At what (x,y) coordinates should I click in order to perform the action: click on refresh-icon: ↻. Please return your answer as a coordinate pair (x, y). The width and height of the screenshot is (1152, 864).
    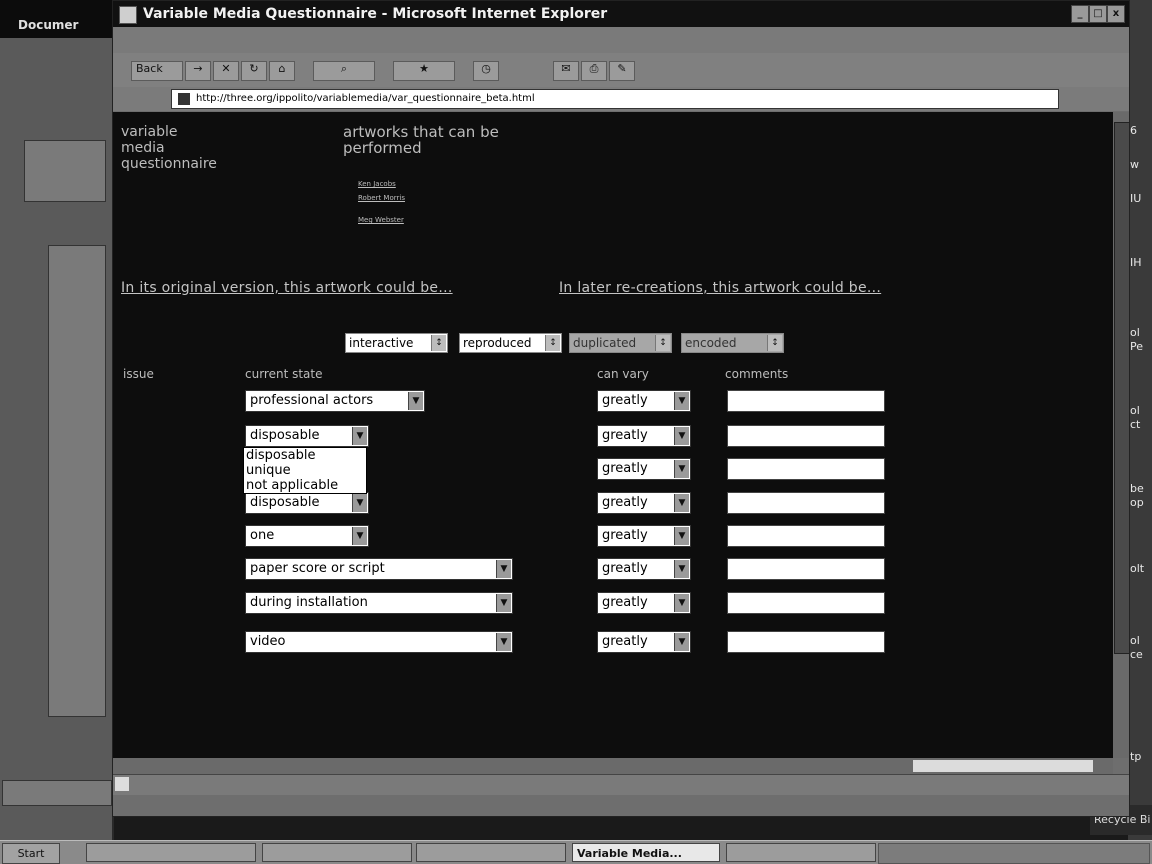
    Looking at the image, I should click on (254, 68).